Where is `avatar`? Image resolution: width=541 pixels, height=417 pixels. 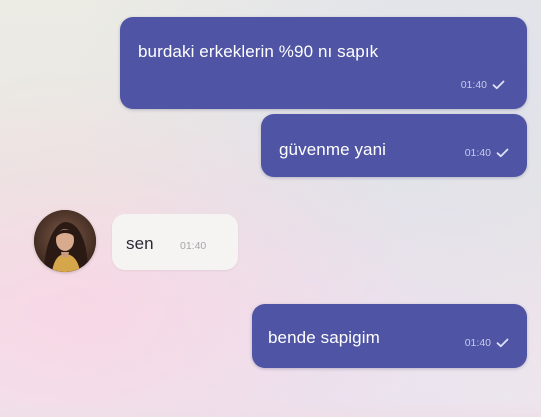 avatar is located at coordinates (65, 241).